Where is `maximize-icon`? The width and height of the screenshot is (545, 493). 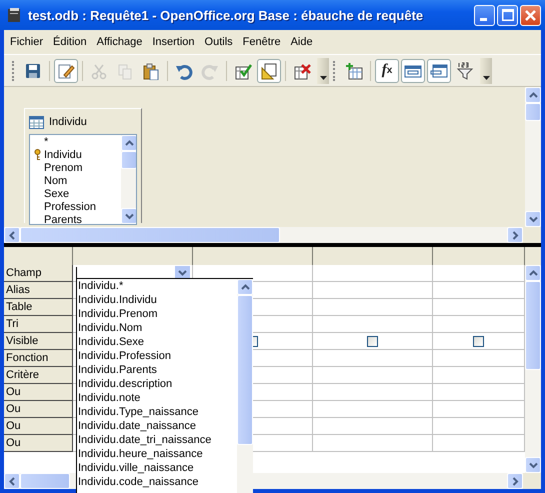 maximize-icon is located at coordinates (508, 15).